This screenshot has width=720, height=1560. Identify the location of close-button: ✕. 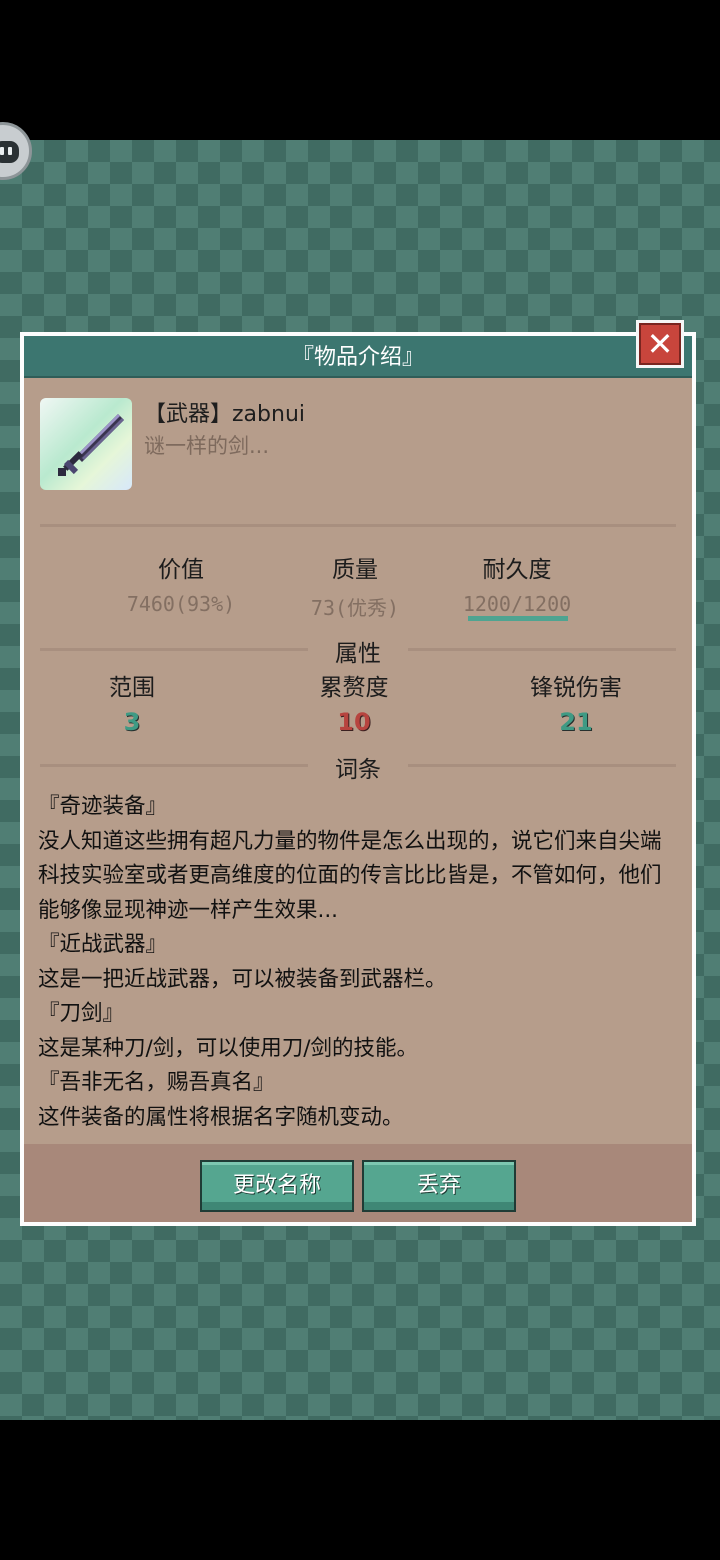
(660, 344).